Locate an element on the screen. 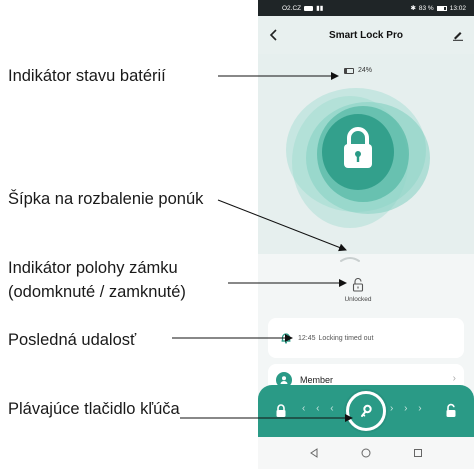  bell-icon is located at coordinates (286, 338).